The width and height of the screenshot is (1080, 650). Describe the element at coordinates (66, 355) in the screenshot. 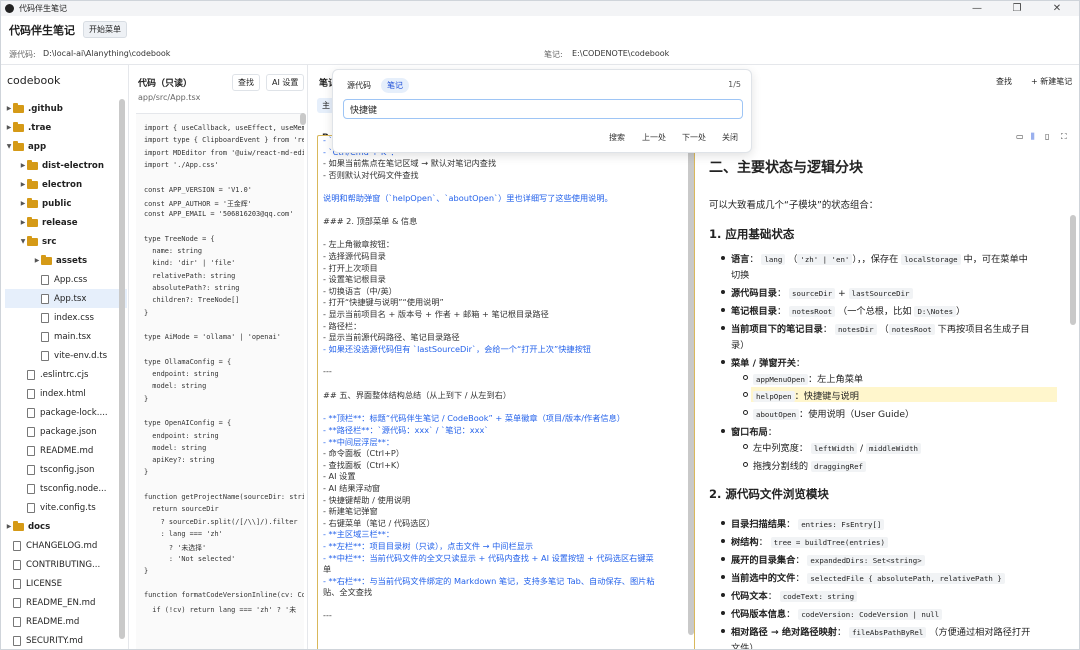

I see `tree-file: vite-env.d.ts` at that location.